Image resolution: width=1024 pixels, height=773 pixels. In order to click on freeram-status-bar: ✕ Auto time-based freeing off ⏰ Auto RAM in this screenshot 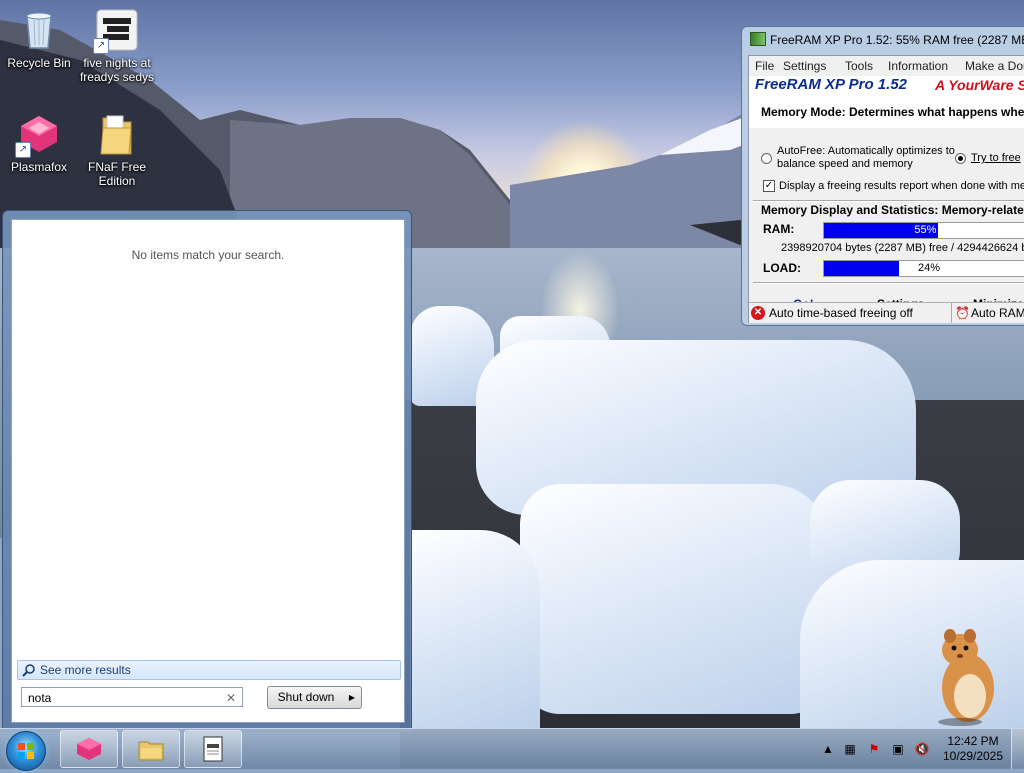, I will do `click(886, 312)`.